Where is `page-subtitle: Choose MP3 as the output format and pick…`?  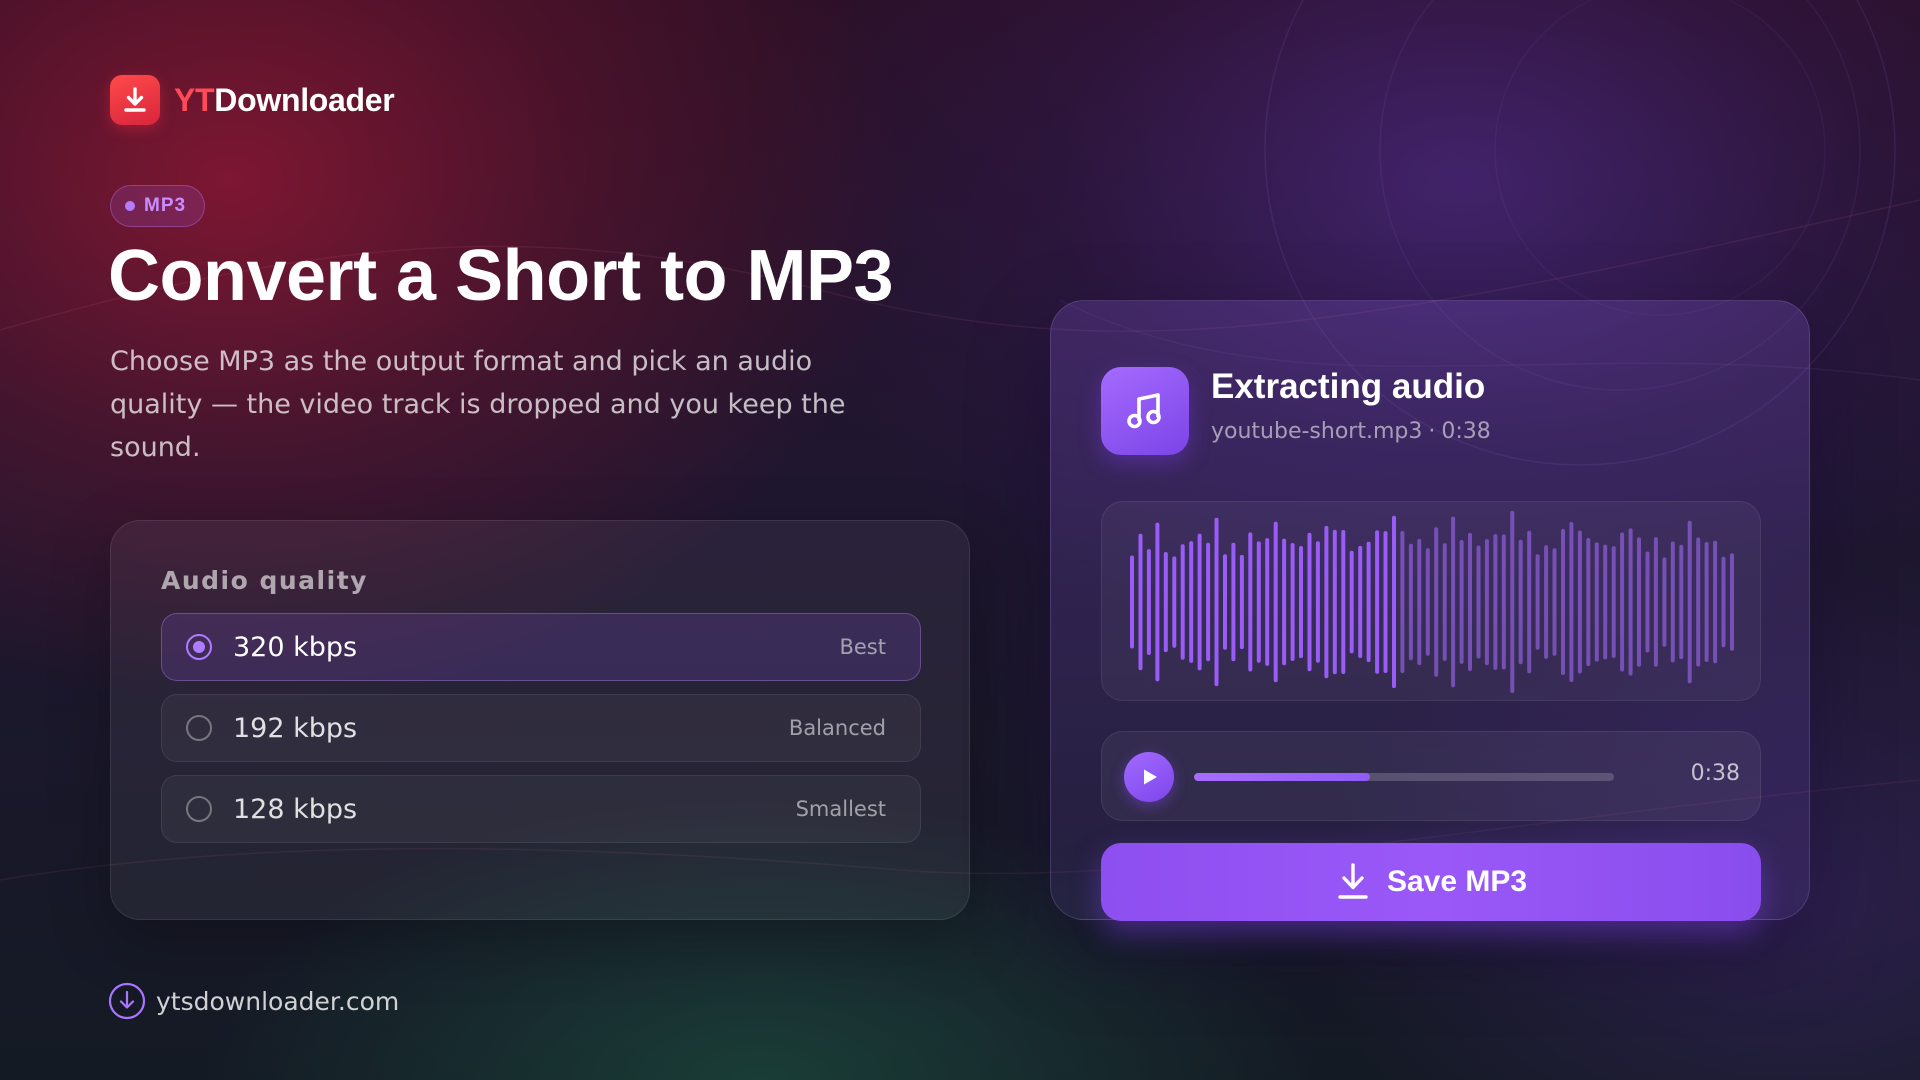 page-subtitle: Choose MP3 as the output format and pick… is located at coordinates (478, 404).